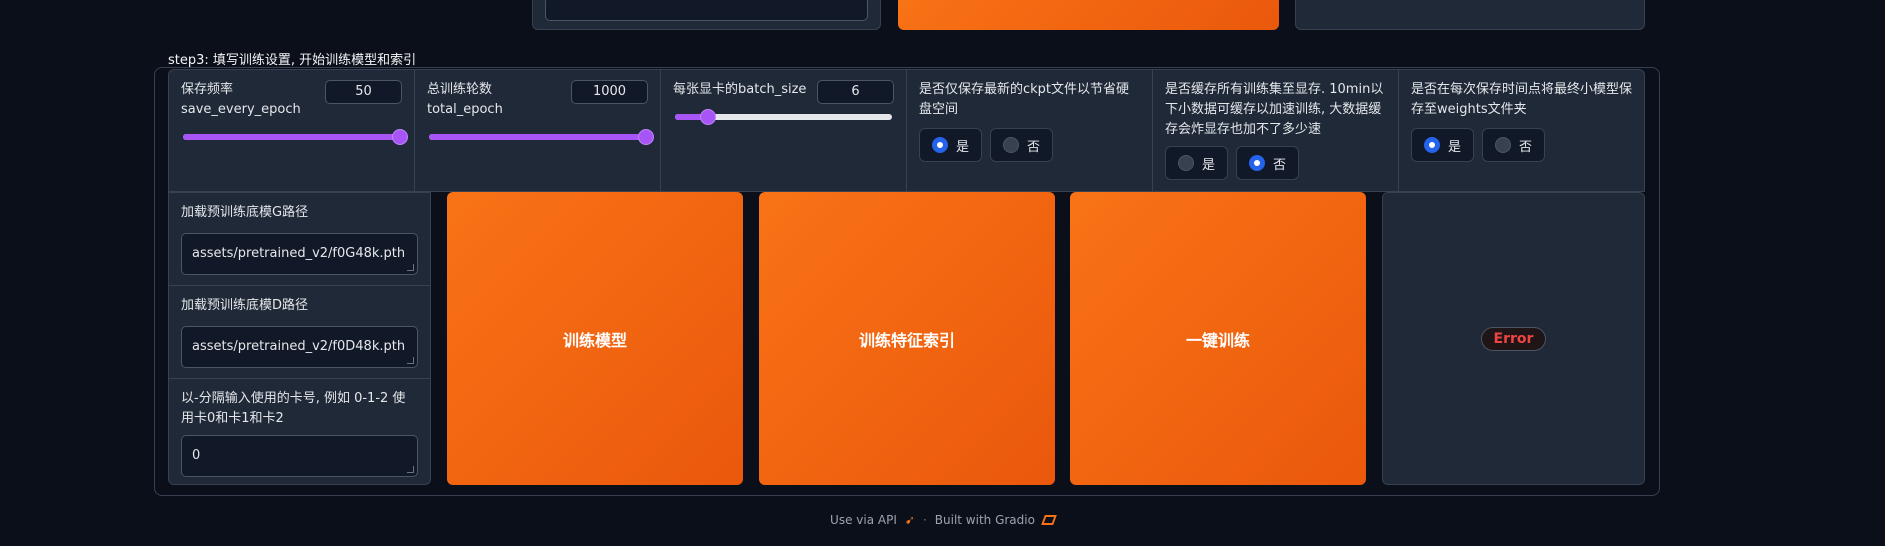 The height and width of the screenshot is (546, 1885). Describe the element at coordinates (299, 433) in the screenshot. I see `gpus-field: 以-分隔输入使用的卡号, 例如 0-1-2 使用卡0和卡1和卡2 0` at that location.